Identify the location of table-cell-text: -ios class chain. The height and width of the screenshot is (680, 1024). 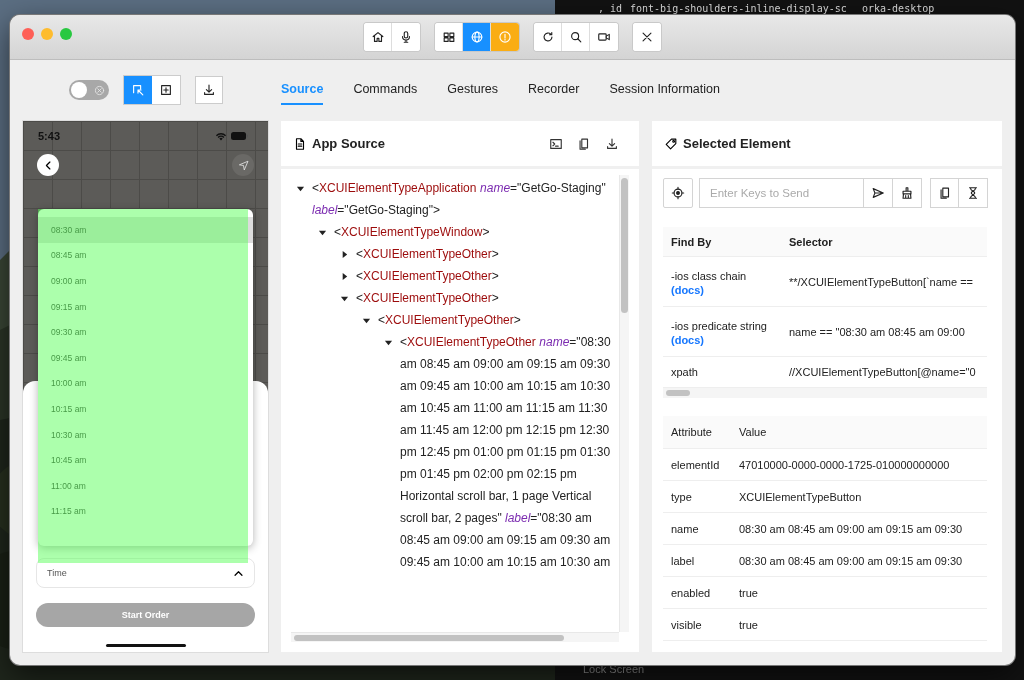
(709, 276).